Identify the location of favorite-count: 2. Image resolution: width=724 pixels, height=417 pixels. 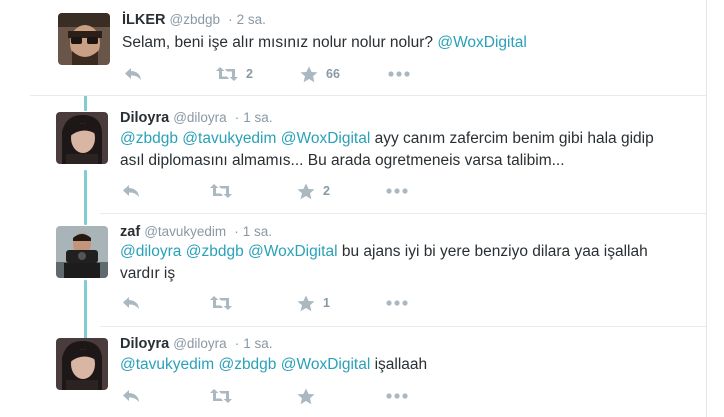
(326, 191).